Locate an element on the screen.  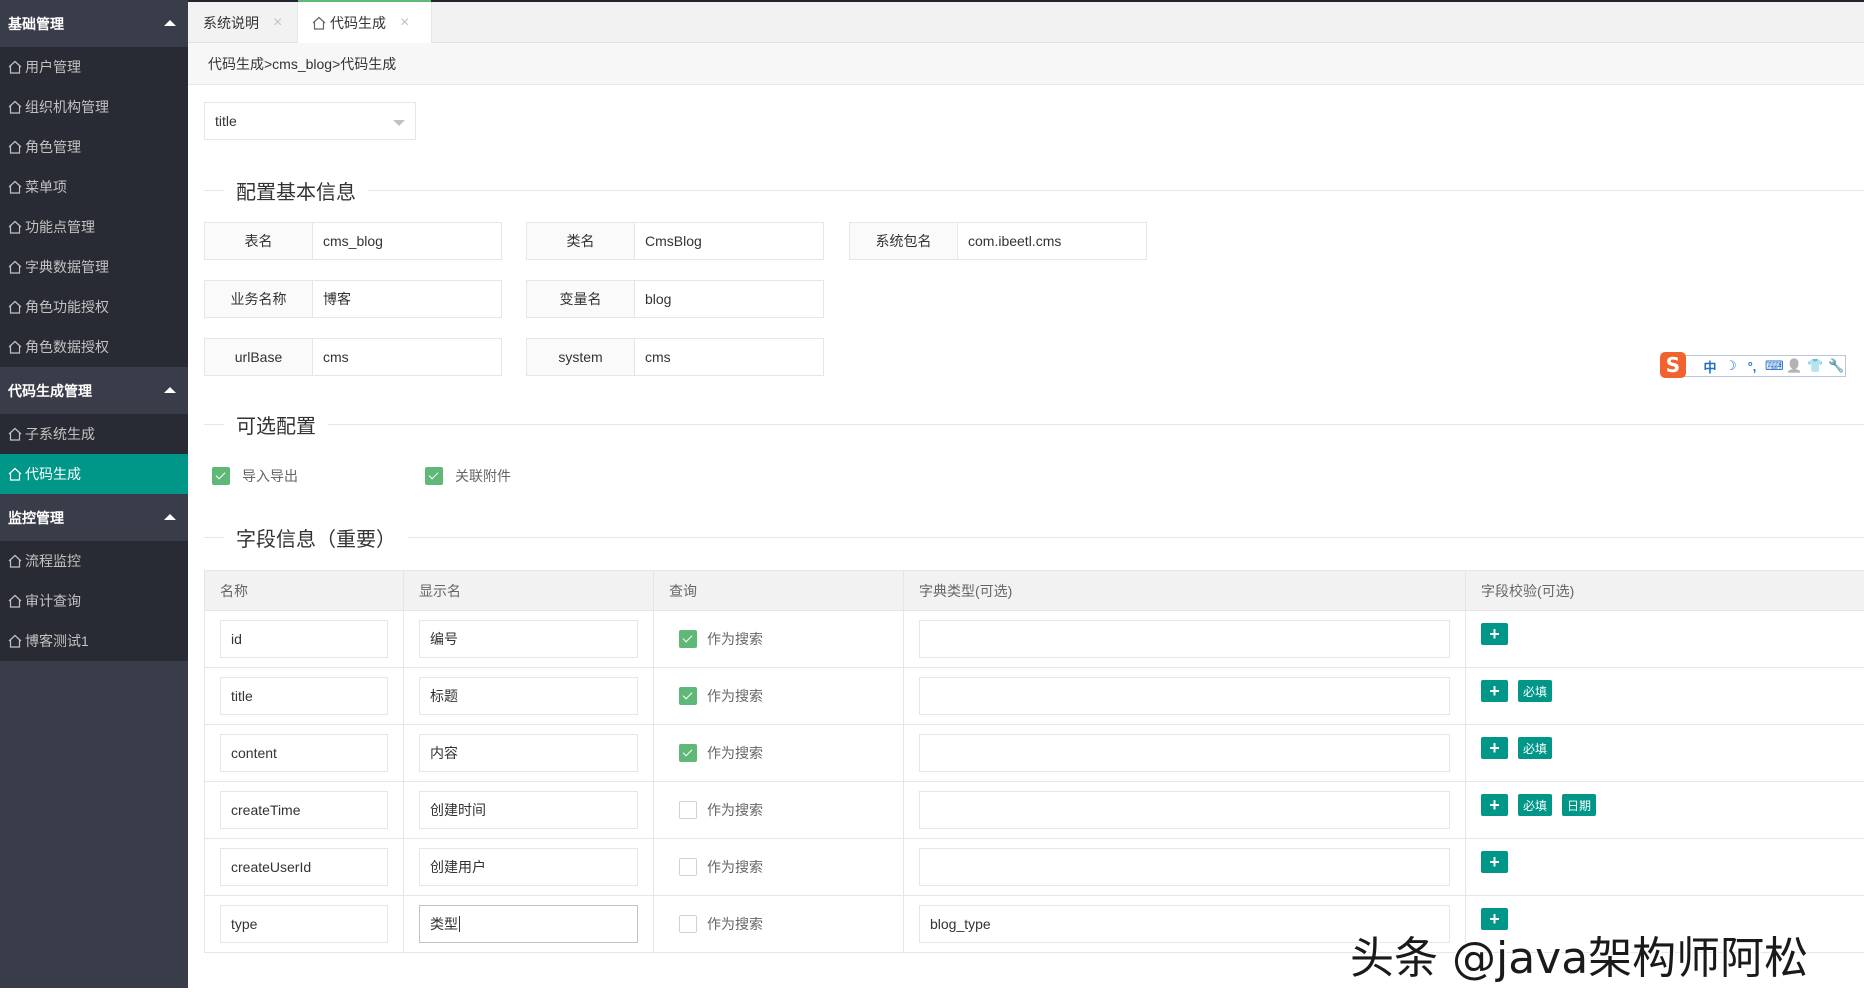
tab-codegen: 代码生成 × is located at coordinates (365, 22).